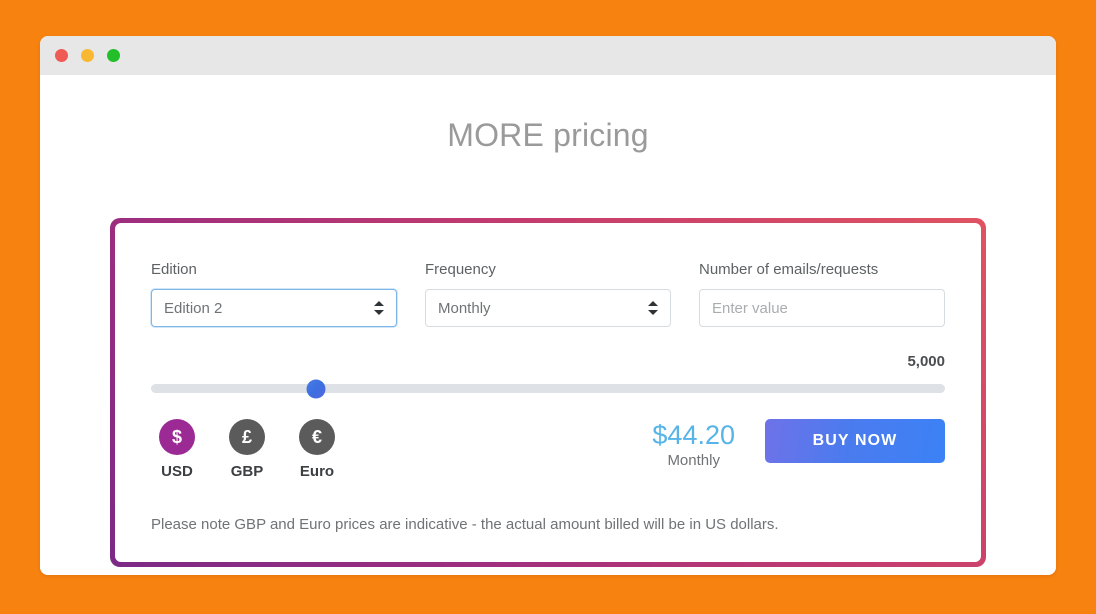 The width and height of the screenshot is (1096, 614). I want to click on edition-select-value: Edition 2, so click(193, 308).